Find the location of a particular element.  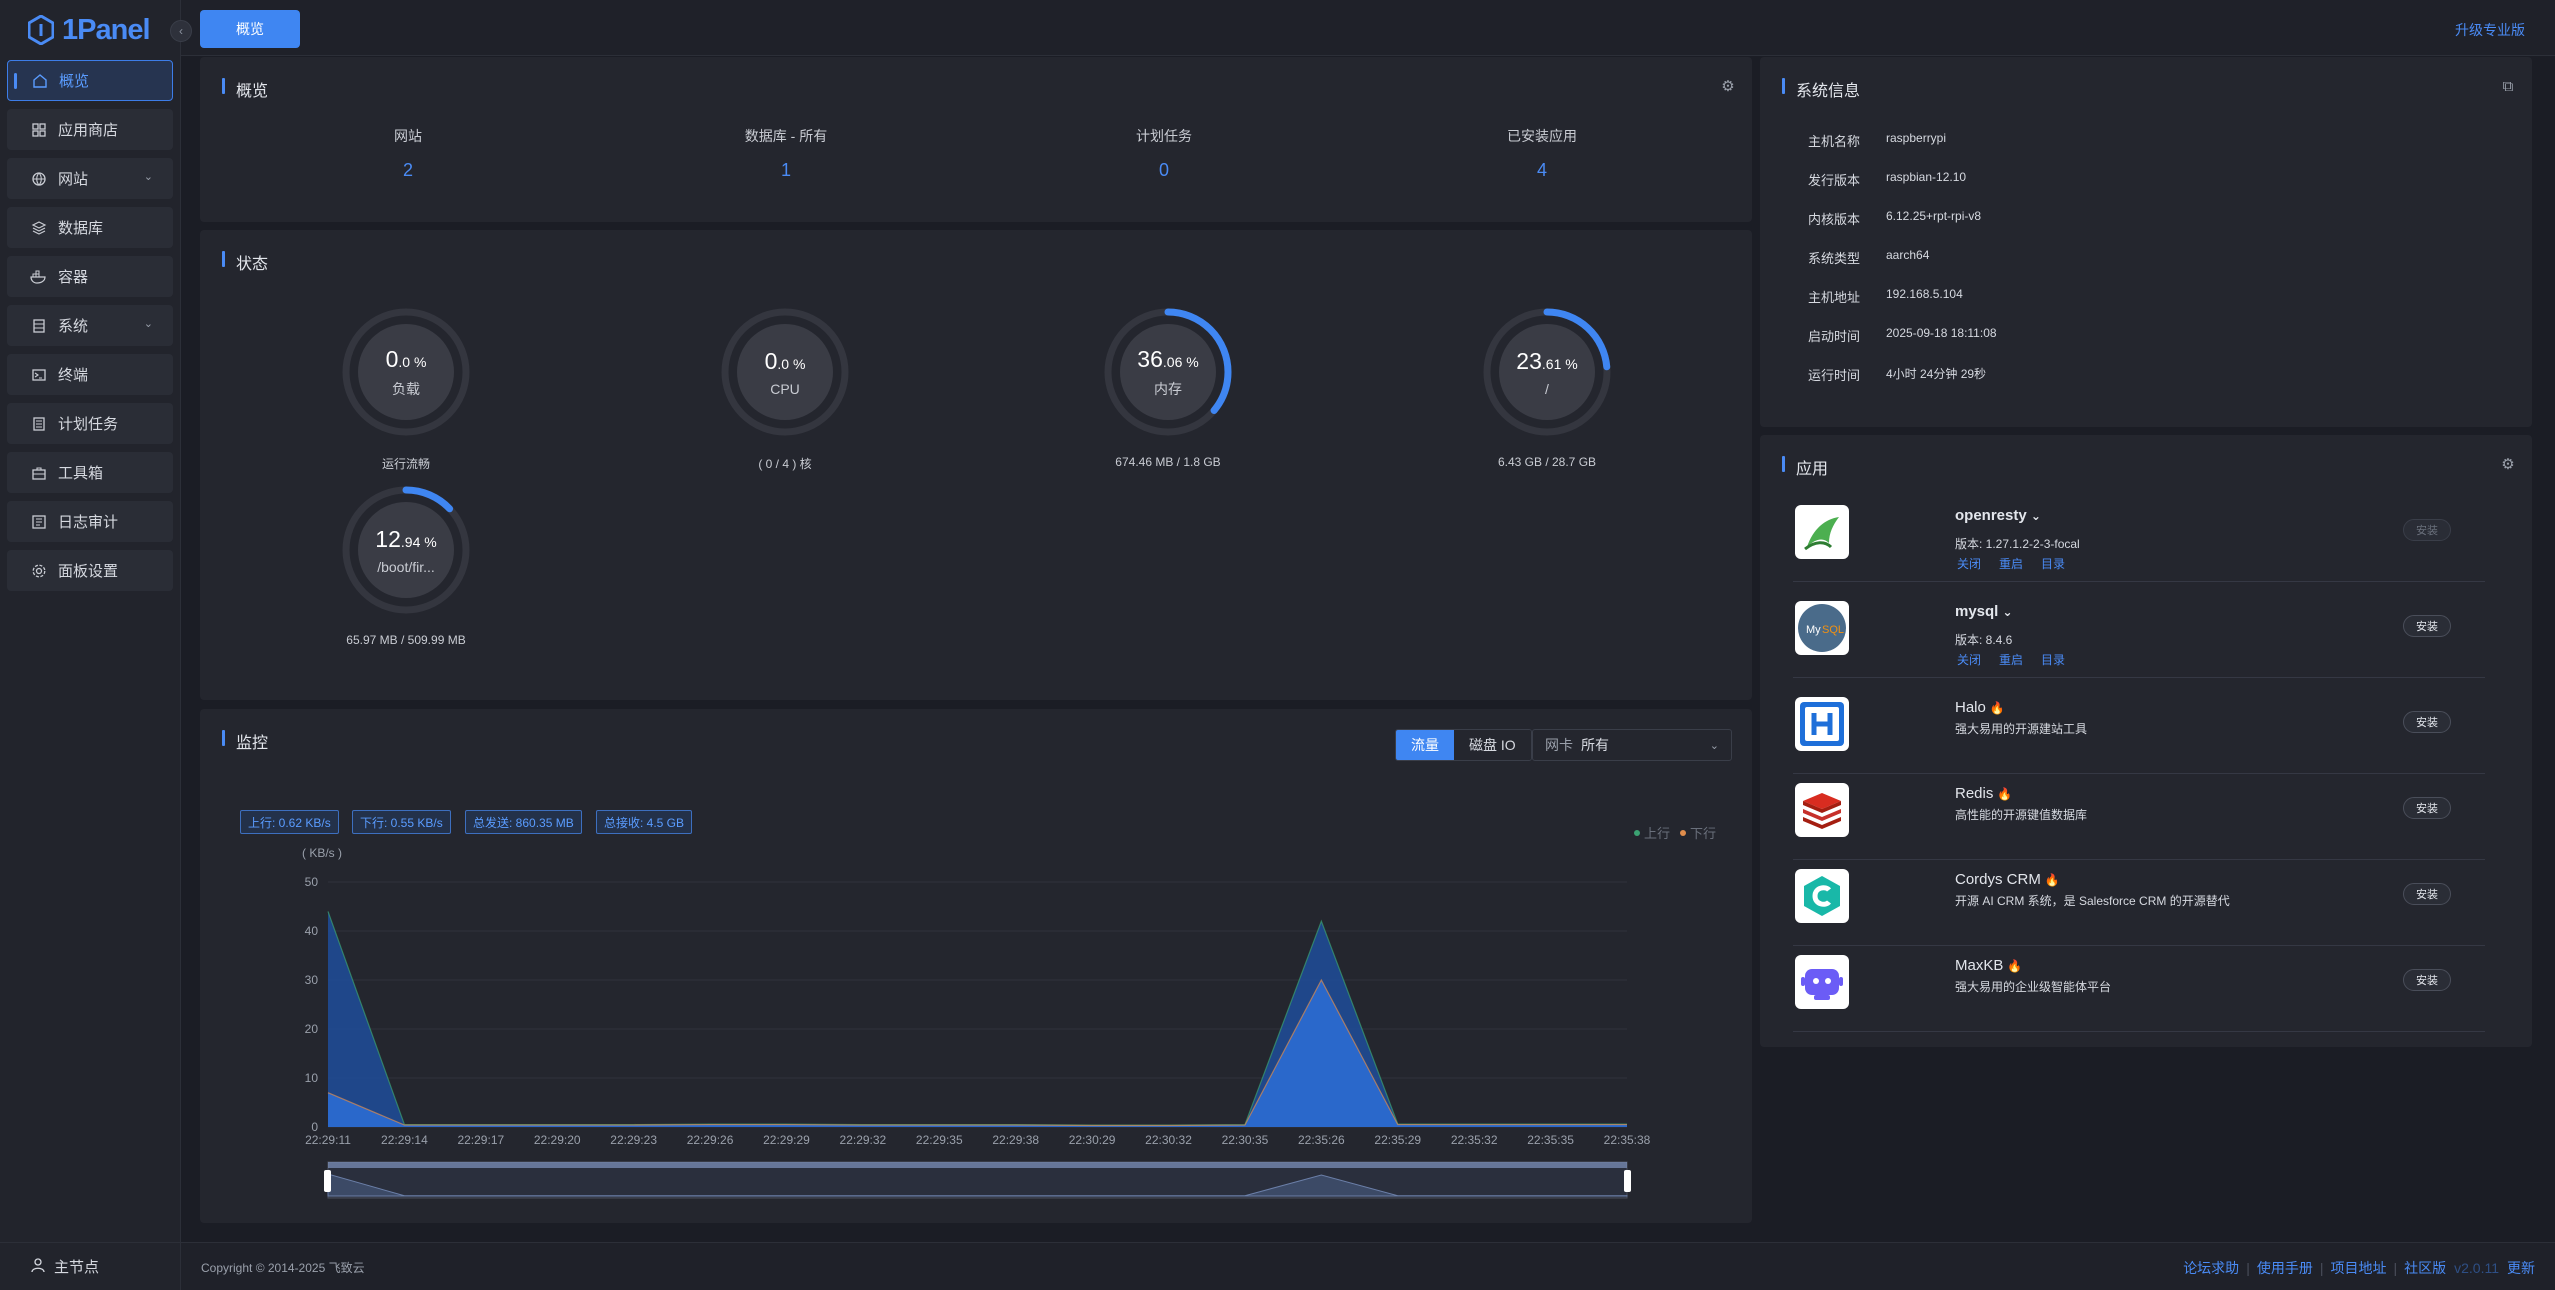

project-link: 项目地址 is located at coordinates (2358, 1268).